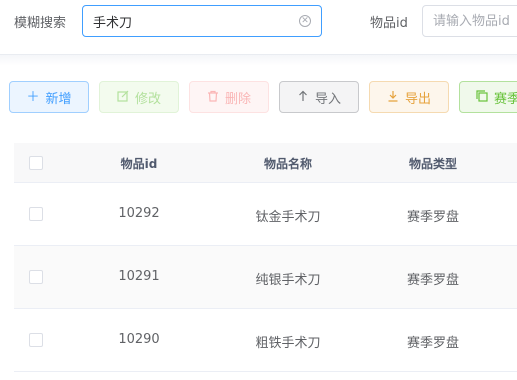  I want to click on header-item-type: 物品类型, so click(433, 163).